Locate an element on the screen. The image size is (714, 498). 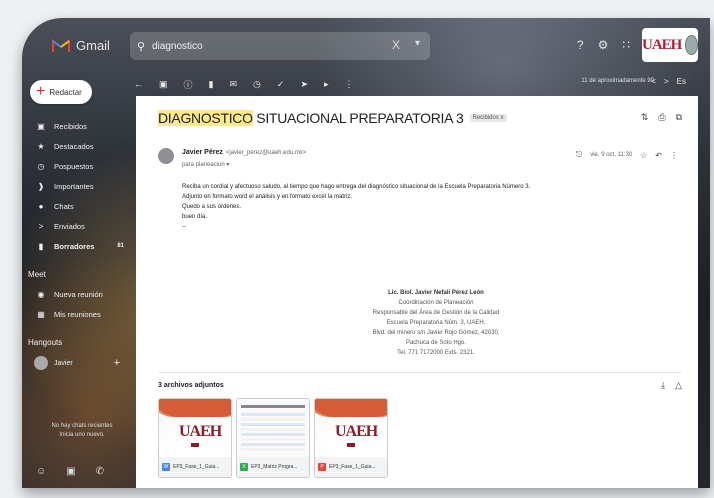
subject-highlight: DIAGNOSTICO is located at coordinates (205, 118).